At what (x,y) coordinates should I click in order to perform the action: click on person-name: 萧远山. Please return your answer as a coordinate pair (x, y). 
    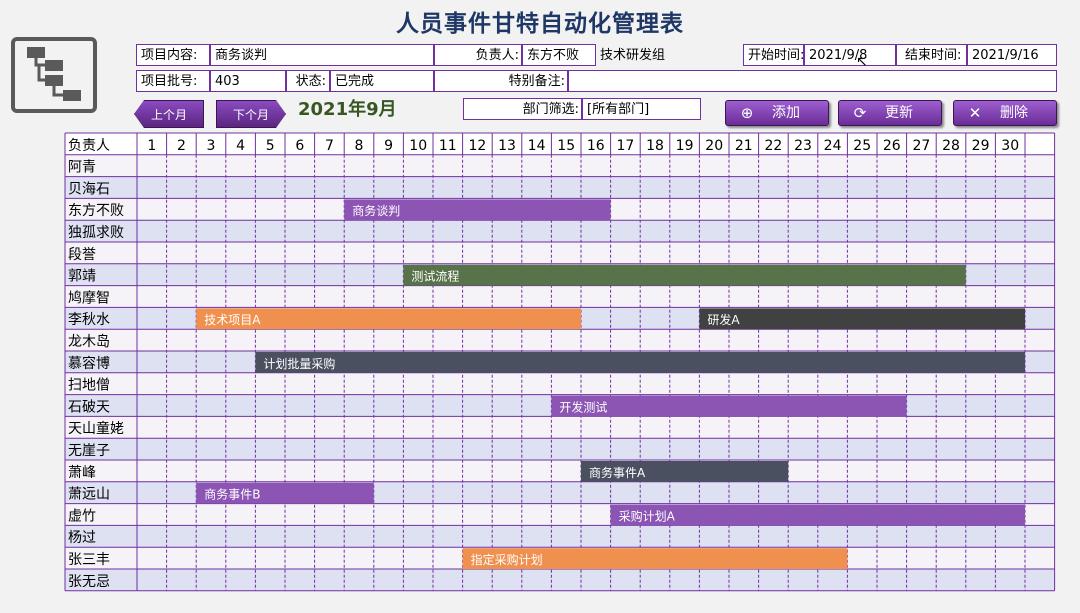
    Looking at the image, I should click on (89, 495).